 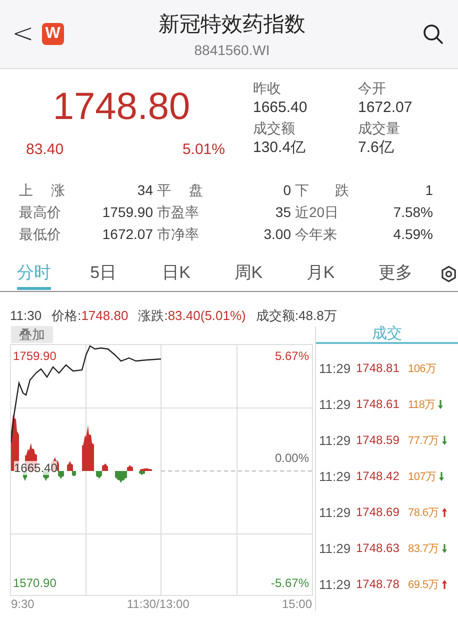 I want to click on axis-label: -5.67%, so click(x=289, y=583).